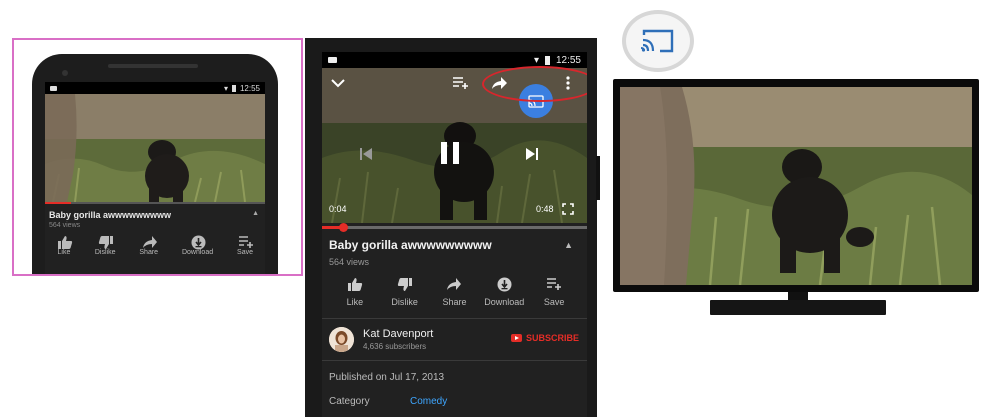  Describe the element at coordinates (65, 73) in the screenshot. I see `phone-camera` at that location.